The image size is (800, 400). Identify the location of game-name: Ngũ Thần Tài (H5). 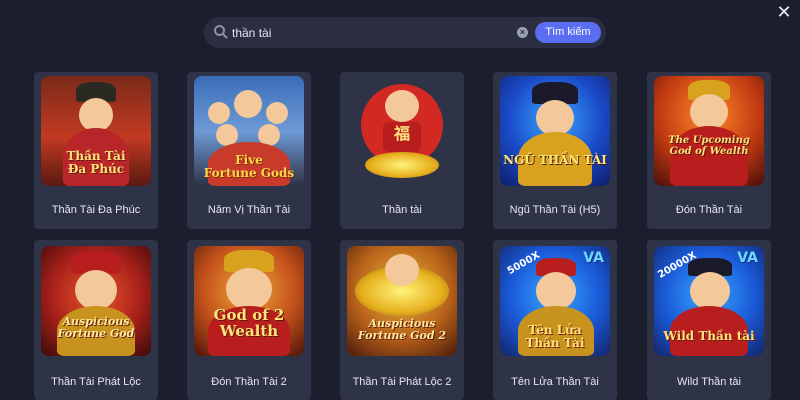
(555, 210).